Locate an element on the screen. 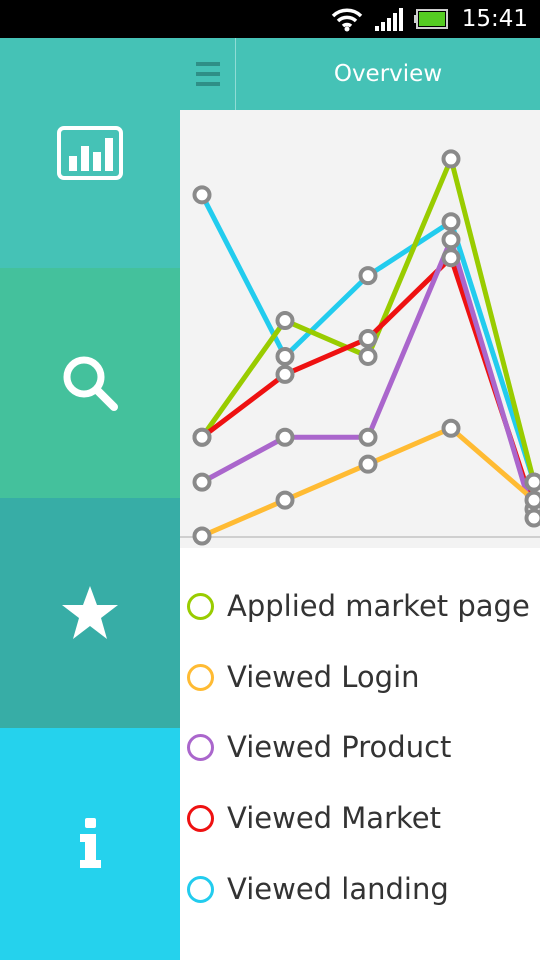  menu-item-favorites is located at coordinates (90, 613).